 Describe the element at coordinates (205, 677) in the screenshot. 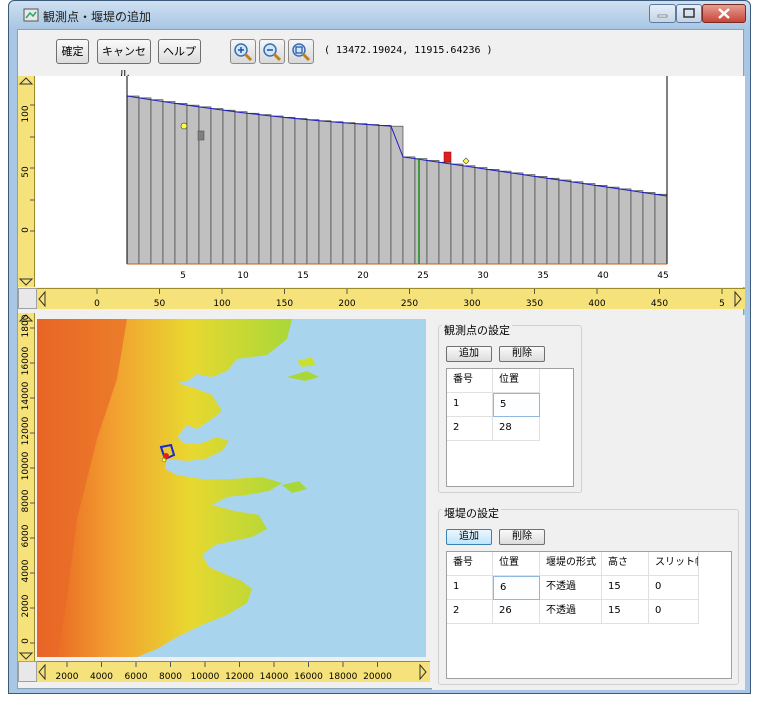

I see `map-x-ruler-label: 10000` at that location.